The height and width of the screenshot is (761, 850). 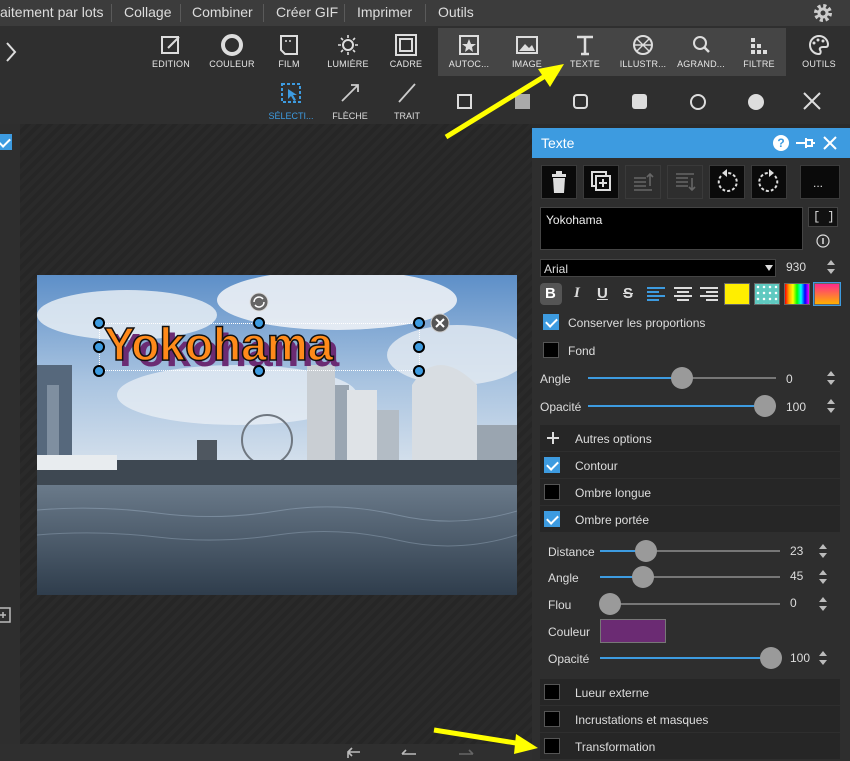 What do you see at coordinates (582, 351) in the screenshot?
I see `background-label: Fond` at bounding box center [582, 351].